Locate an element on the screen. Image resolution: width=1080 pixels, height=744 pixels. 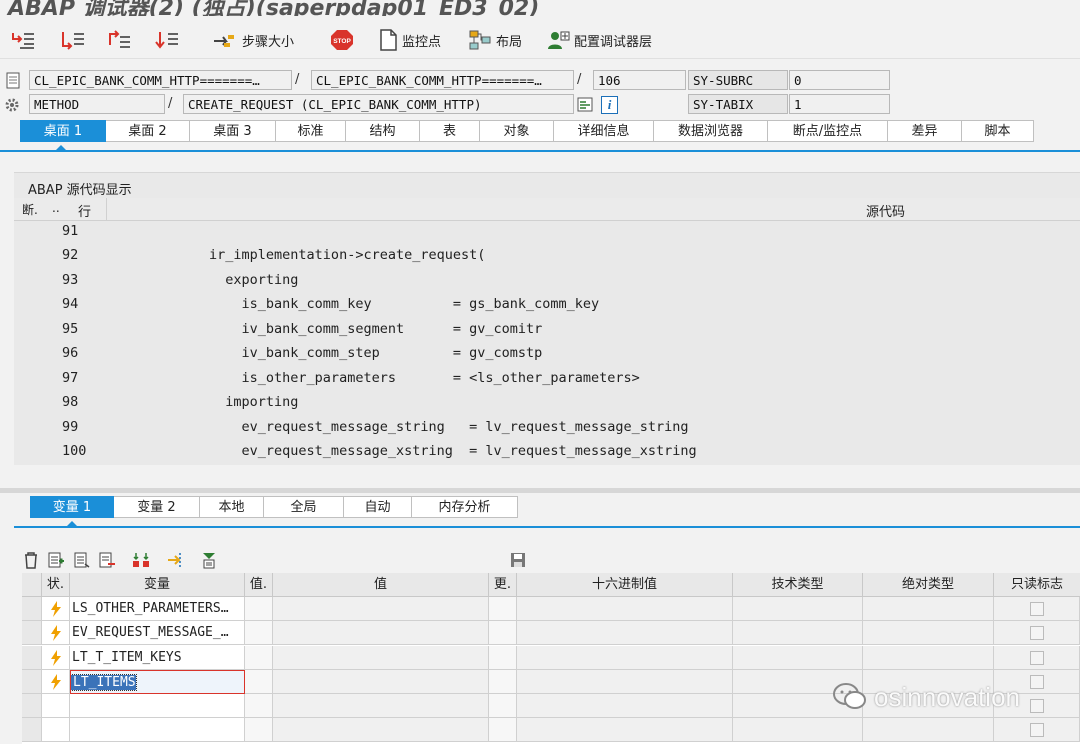
tab-variables-2: 变量 2 is located at coordinates (157, 507).